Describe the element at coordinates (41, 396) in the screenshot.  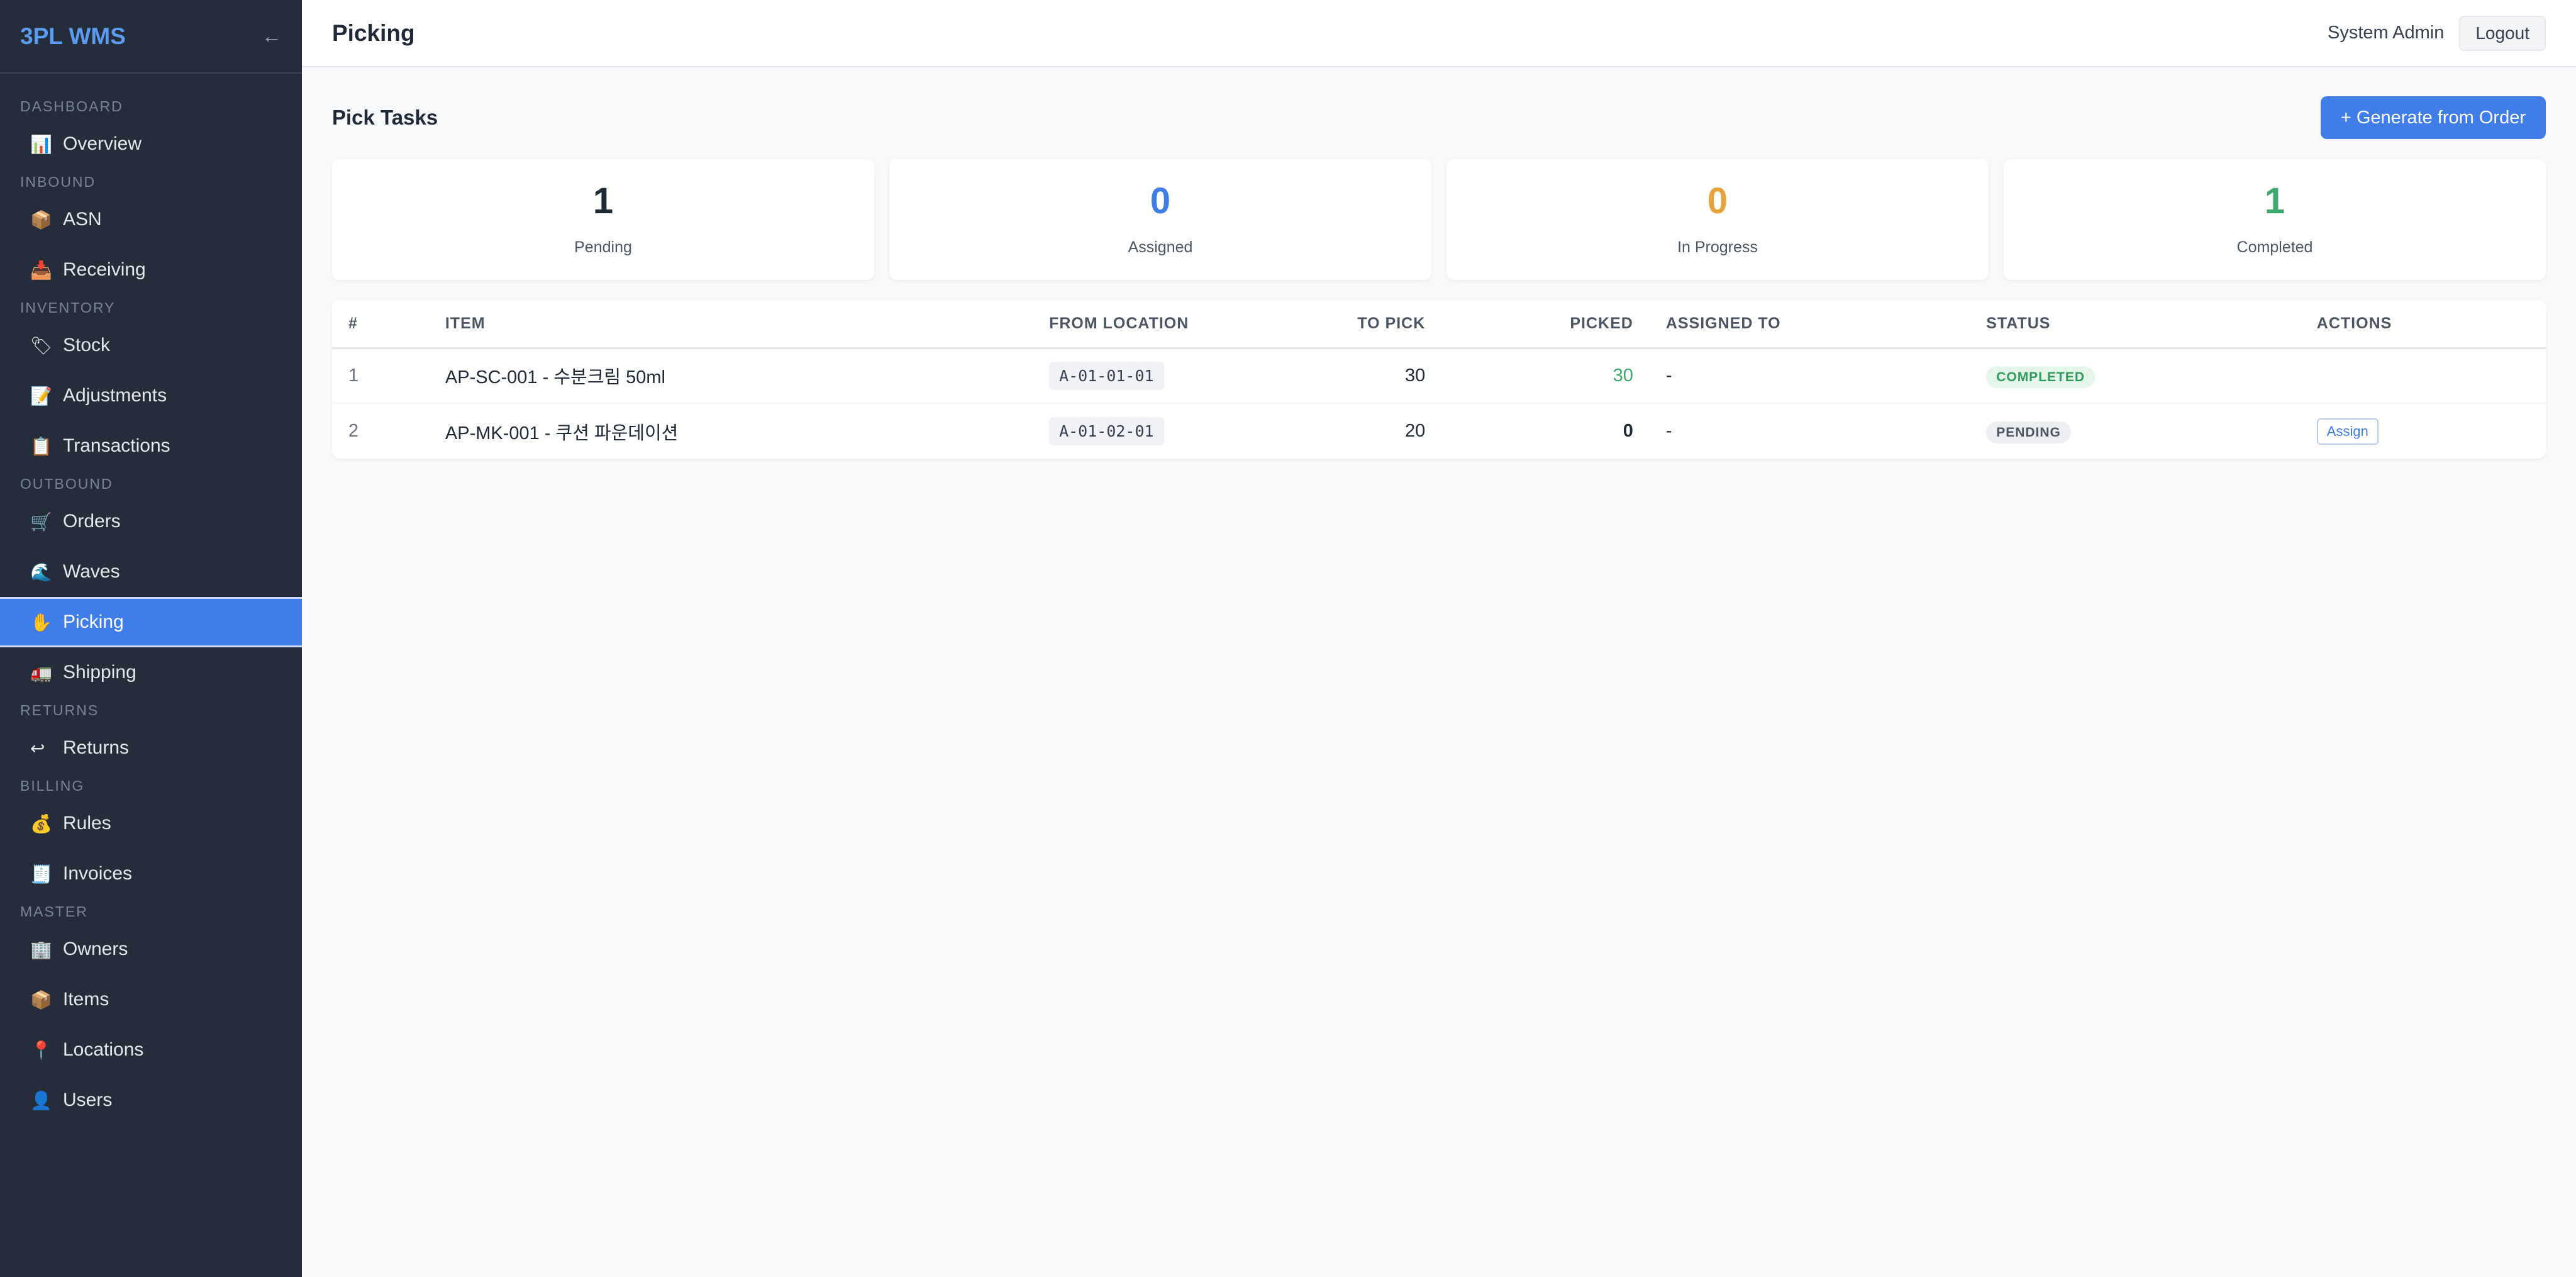
I see `memo-icon: 📝` at that location.